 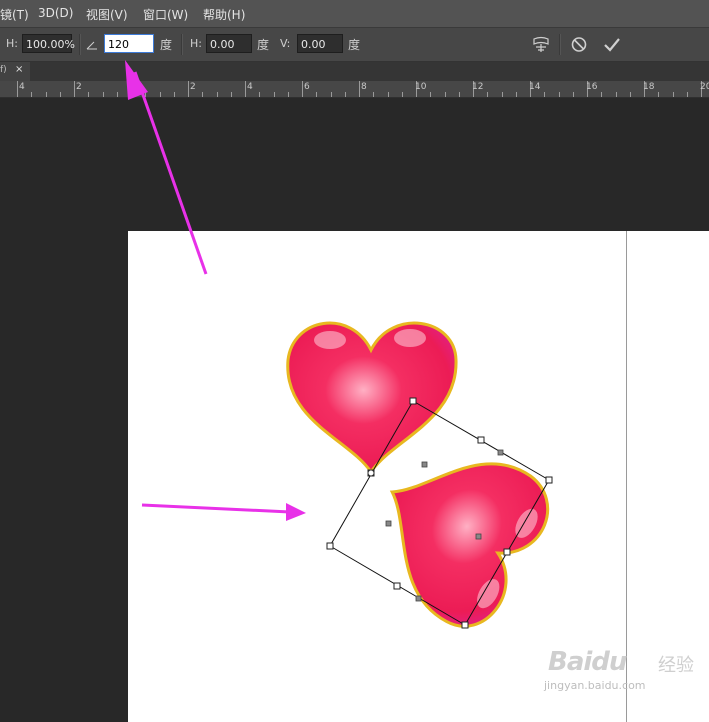 I want to click on heart-top, so click(x=372, y=398).